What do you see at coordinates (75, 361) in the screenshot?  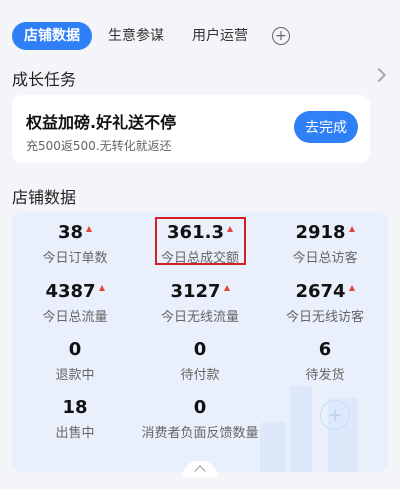 I see `stat-refunding: 0 退款中` at bounding box center [75, 361].